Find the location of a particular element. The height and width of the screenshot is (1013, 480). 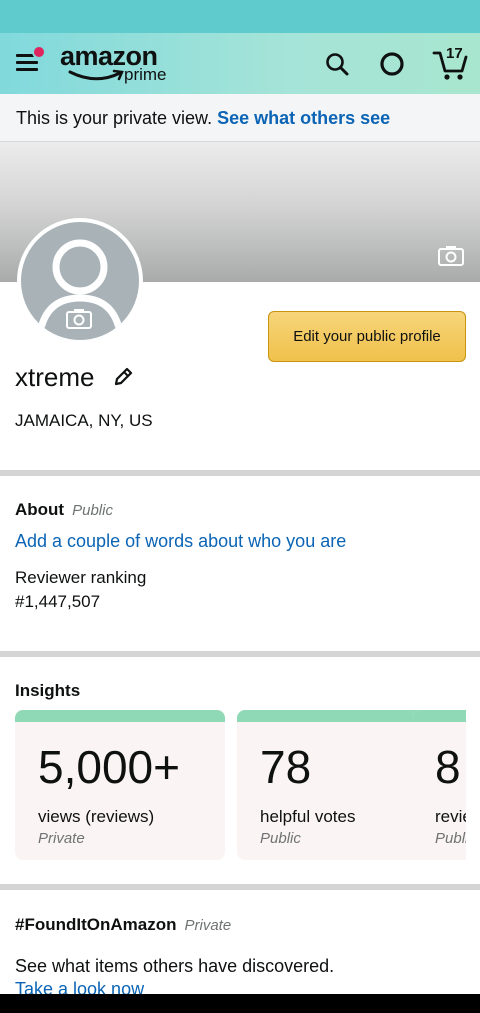

visibility-tag: Public is located at coordinates (92, 510).